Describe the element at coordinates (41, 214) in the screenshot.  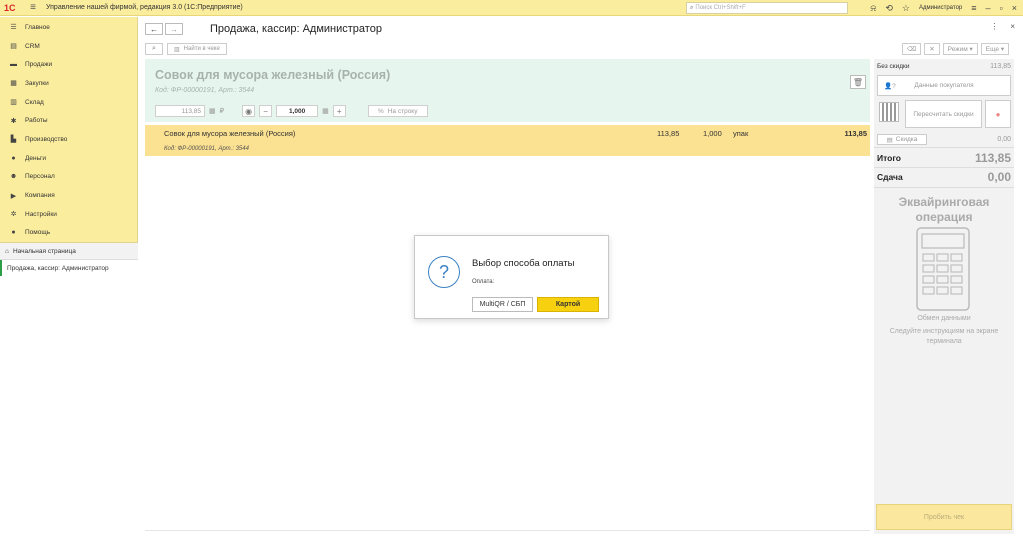
I see `sidebar-item-label: Настройки` at that location.